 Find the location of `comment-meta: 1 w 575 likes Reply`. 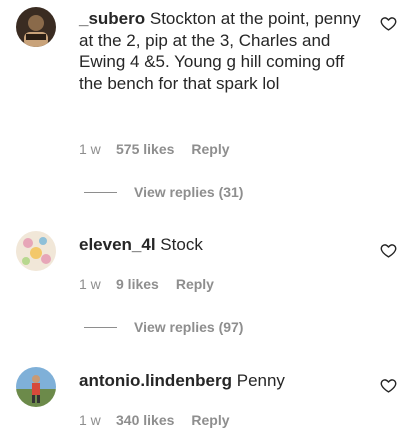

comment-meta: 1 w 575 likes Reply is located at coordinates (154, 149).